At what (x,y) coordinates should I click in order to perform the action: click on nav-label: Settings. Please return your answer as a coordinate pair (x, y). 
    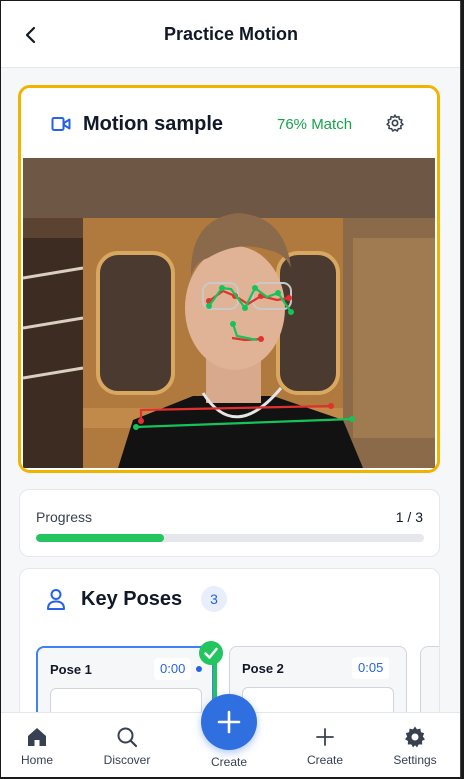
    Looking at the image, I should click on (415, 760).